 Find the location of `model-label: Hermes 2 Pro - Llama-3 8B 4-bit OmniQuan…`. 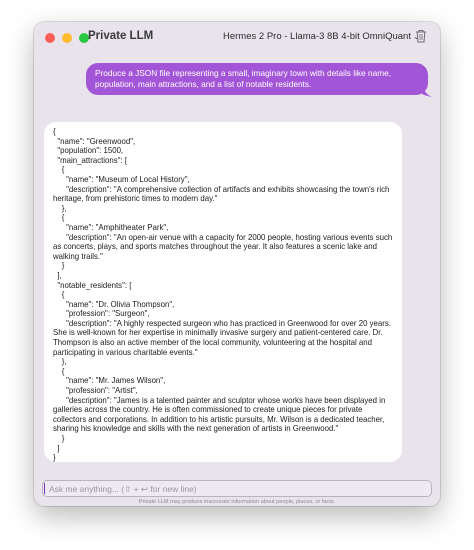

model-label: Hermes 2 Pro - Llama-3 8B 4-bit OmniQuan… is located at coordinates (317, 36).